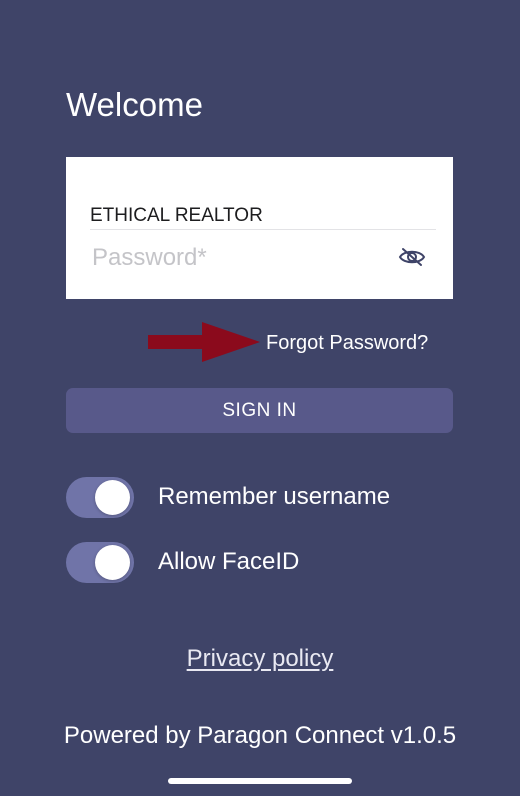  Describe the element at coordinates (242, 258) in the screenshot. I see `password-field` at that location.